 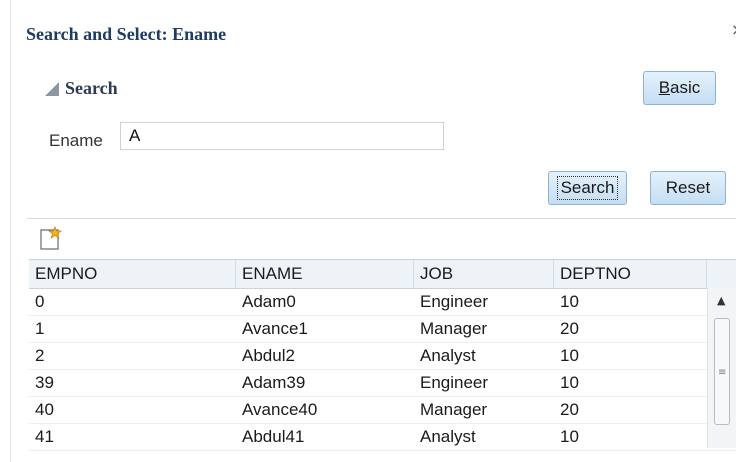 What do you see at coordinates (132, 274) in the screenshot?
I see `col-header-empno: EMPNO` at bounding box center [132, 274].